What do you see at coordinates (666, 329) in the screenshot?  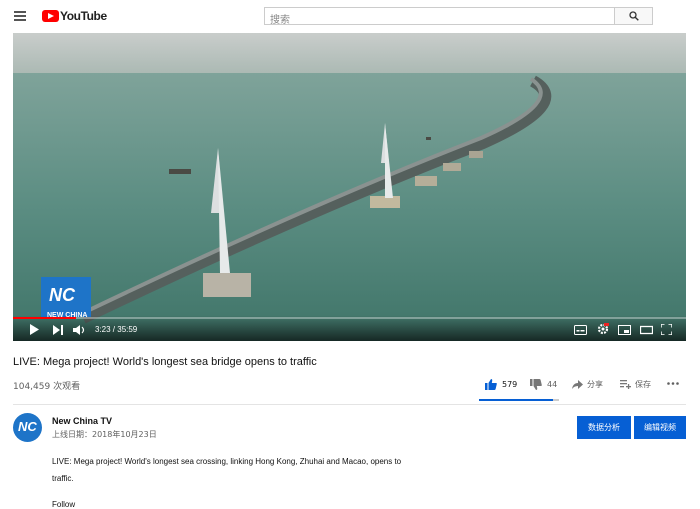 I see `fullscreen-icon` at bounding box center [666, 329].